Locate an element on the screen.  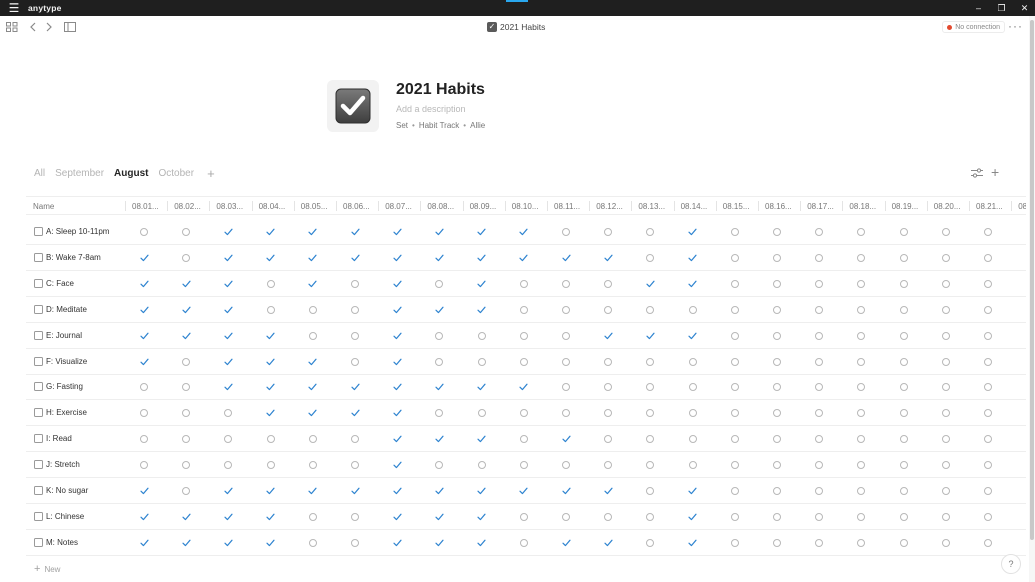
connection-status-badge: No connection is located at coordinates (973, 27).